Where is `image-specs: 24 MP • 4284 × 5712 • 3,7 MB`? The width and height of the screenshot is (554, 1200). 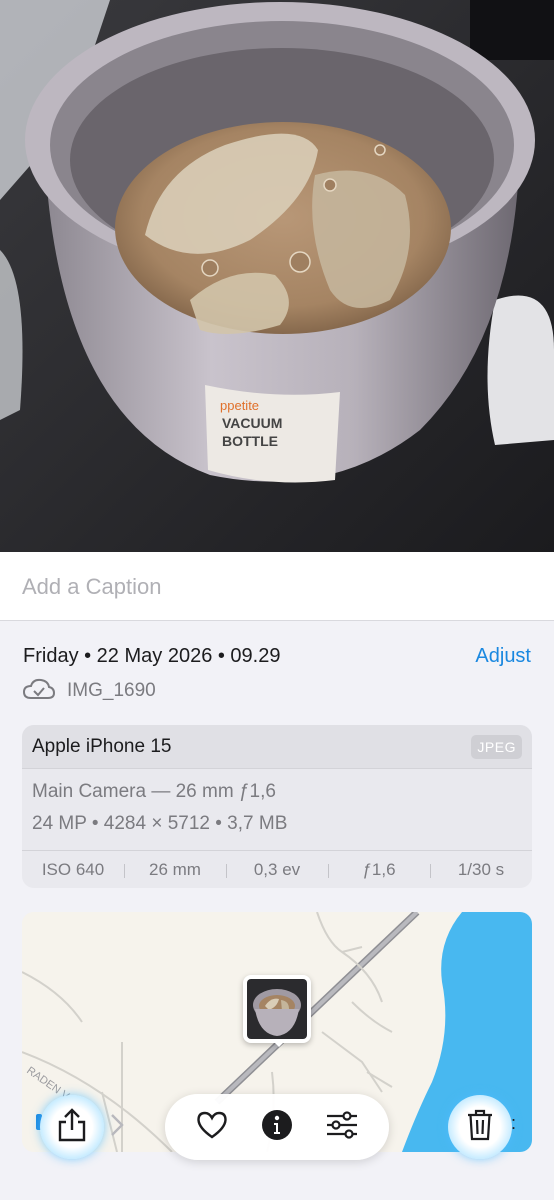 image-specs: 24 MP • 4284 × 5712 • 3,7 MB is located at coordinates (160, 823).